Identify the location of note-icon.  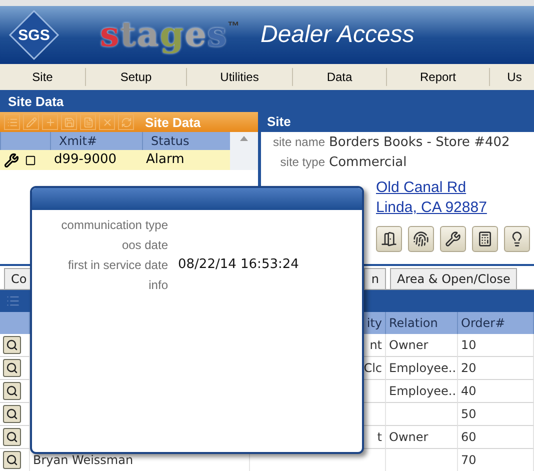
(30, 160).